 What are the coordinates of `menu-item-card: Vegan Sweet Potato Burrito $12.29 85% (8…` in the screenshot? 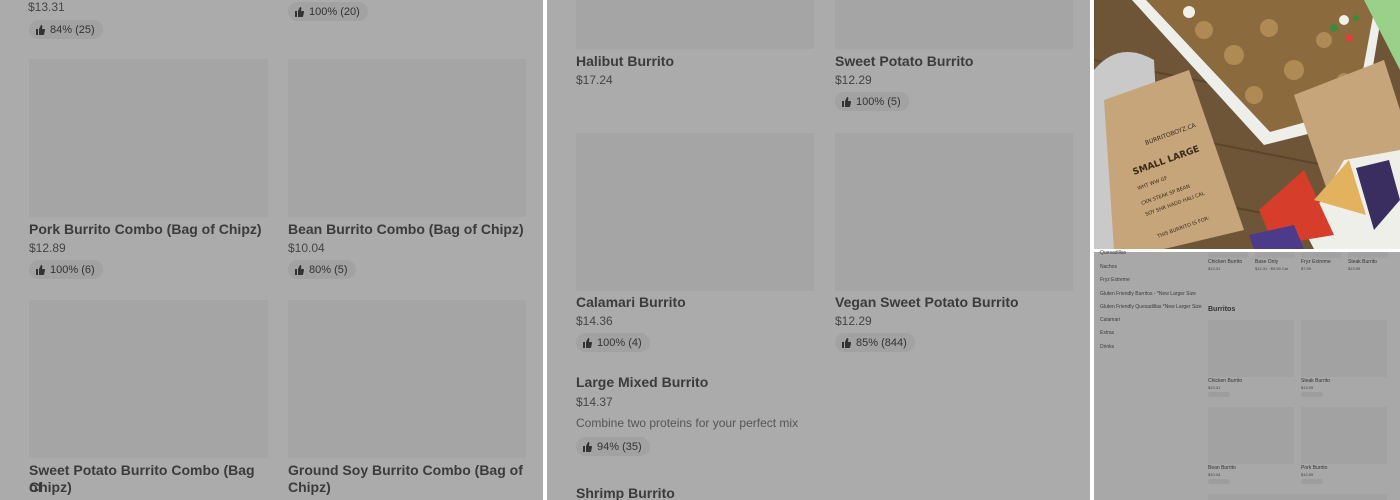 It's located at (954, 244).